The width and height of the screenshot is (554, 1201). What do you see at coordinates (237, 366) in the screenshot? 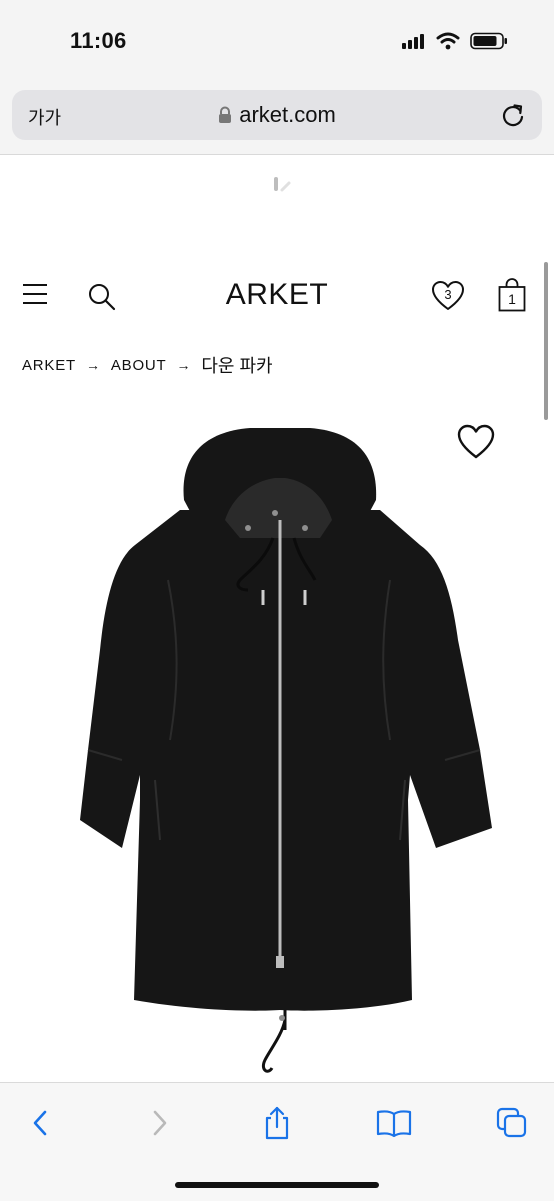
I see `breadcrumb-item-current: 다운 파카` at bounding box center [237, 366].